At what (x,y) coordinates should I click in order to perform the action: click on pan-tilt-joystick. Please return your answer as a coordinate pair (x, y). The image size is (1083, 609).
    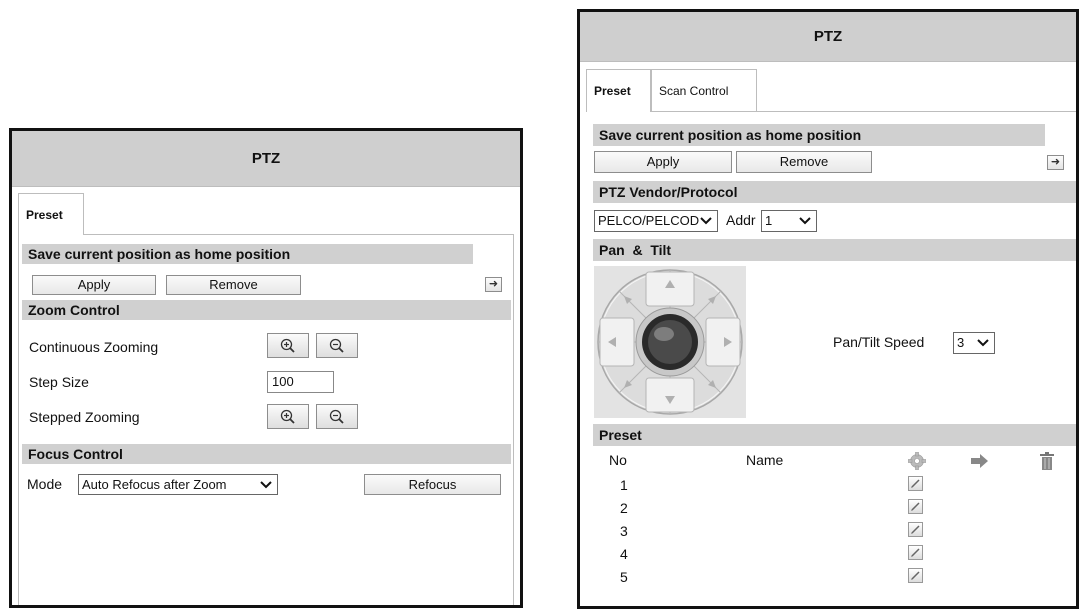
    Looking at the image, I should click on (670, 342).